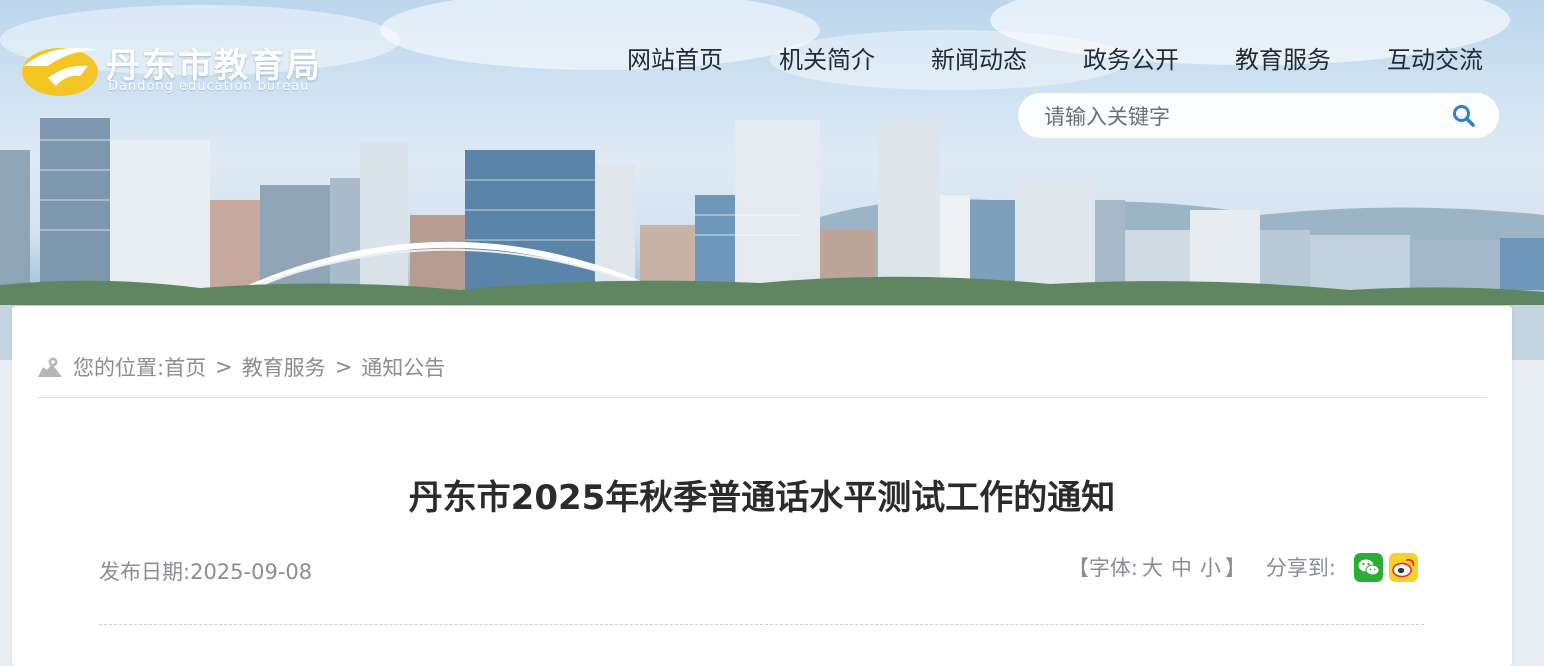  Describe the element at coordinates (185, 367) in the screenshot. I see `breadcrumb-home: 首页` at that location.